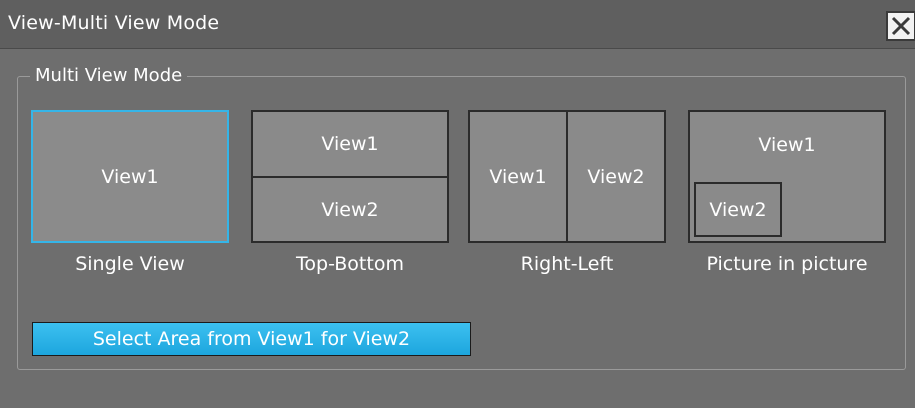  I want to click on mode-caption-picture-in-picture: Picture in picture, so click(787, 264).